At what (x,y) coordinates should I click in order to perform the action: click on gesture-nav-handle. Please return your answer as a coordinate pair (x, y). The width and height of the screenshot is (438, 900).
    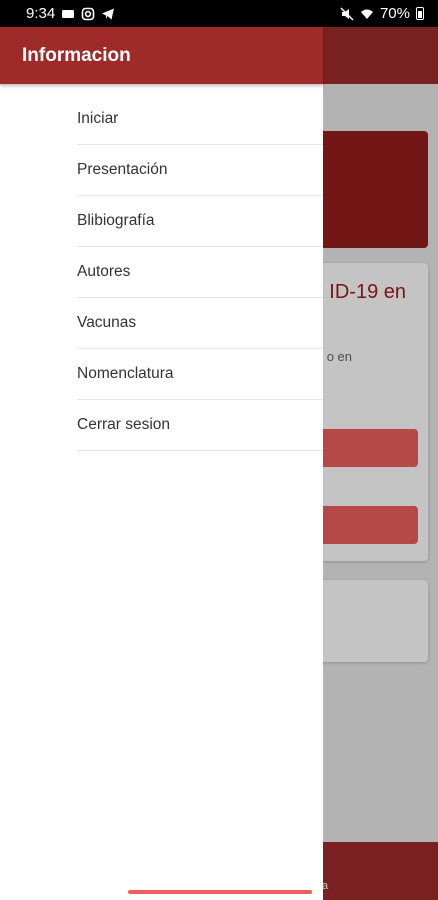
    Looking at the image, I should click on (220, 892).